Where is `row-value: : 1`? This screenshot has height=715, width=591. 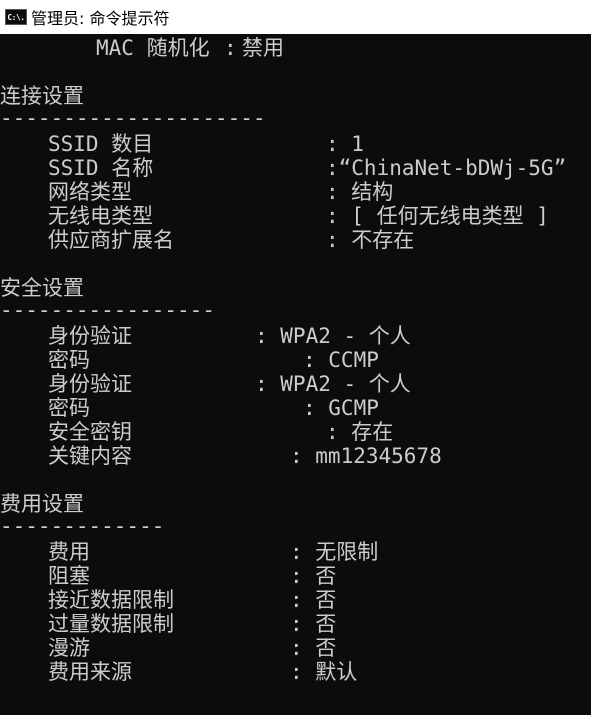
row-value: : 1 is located at coordinates (345, 144).